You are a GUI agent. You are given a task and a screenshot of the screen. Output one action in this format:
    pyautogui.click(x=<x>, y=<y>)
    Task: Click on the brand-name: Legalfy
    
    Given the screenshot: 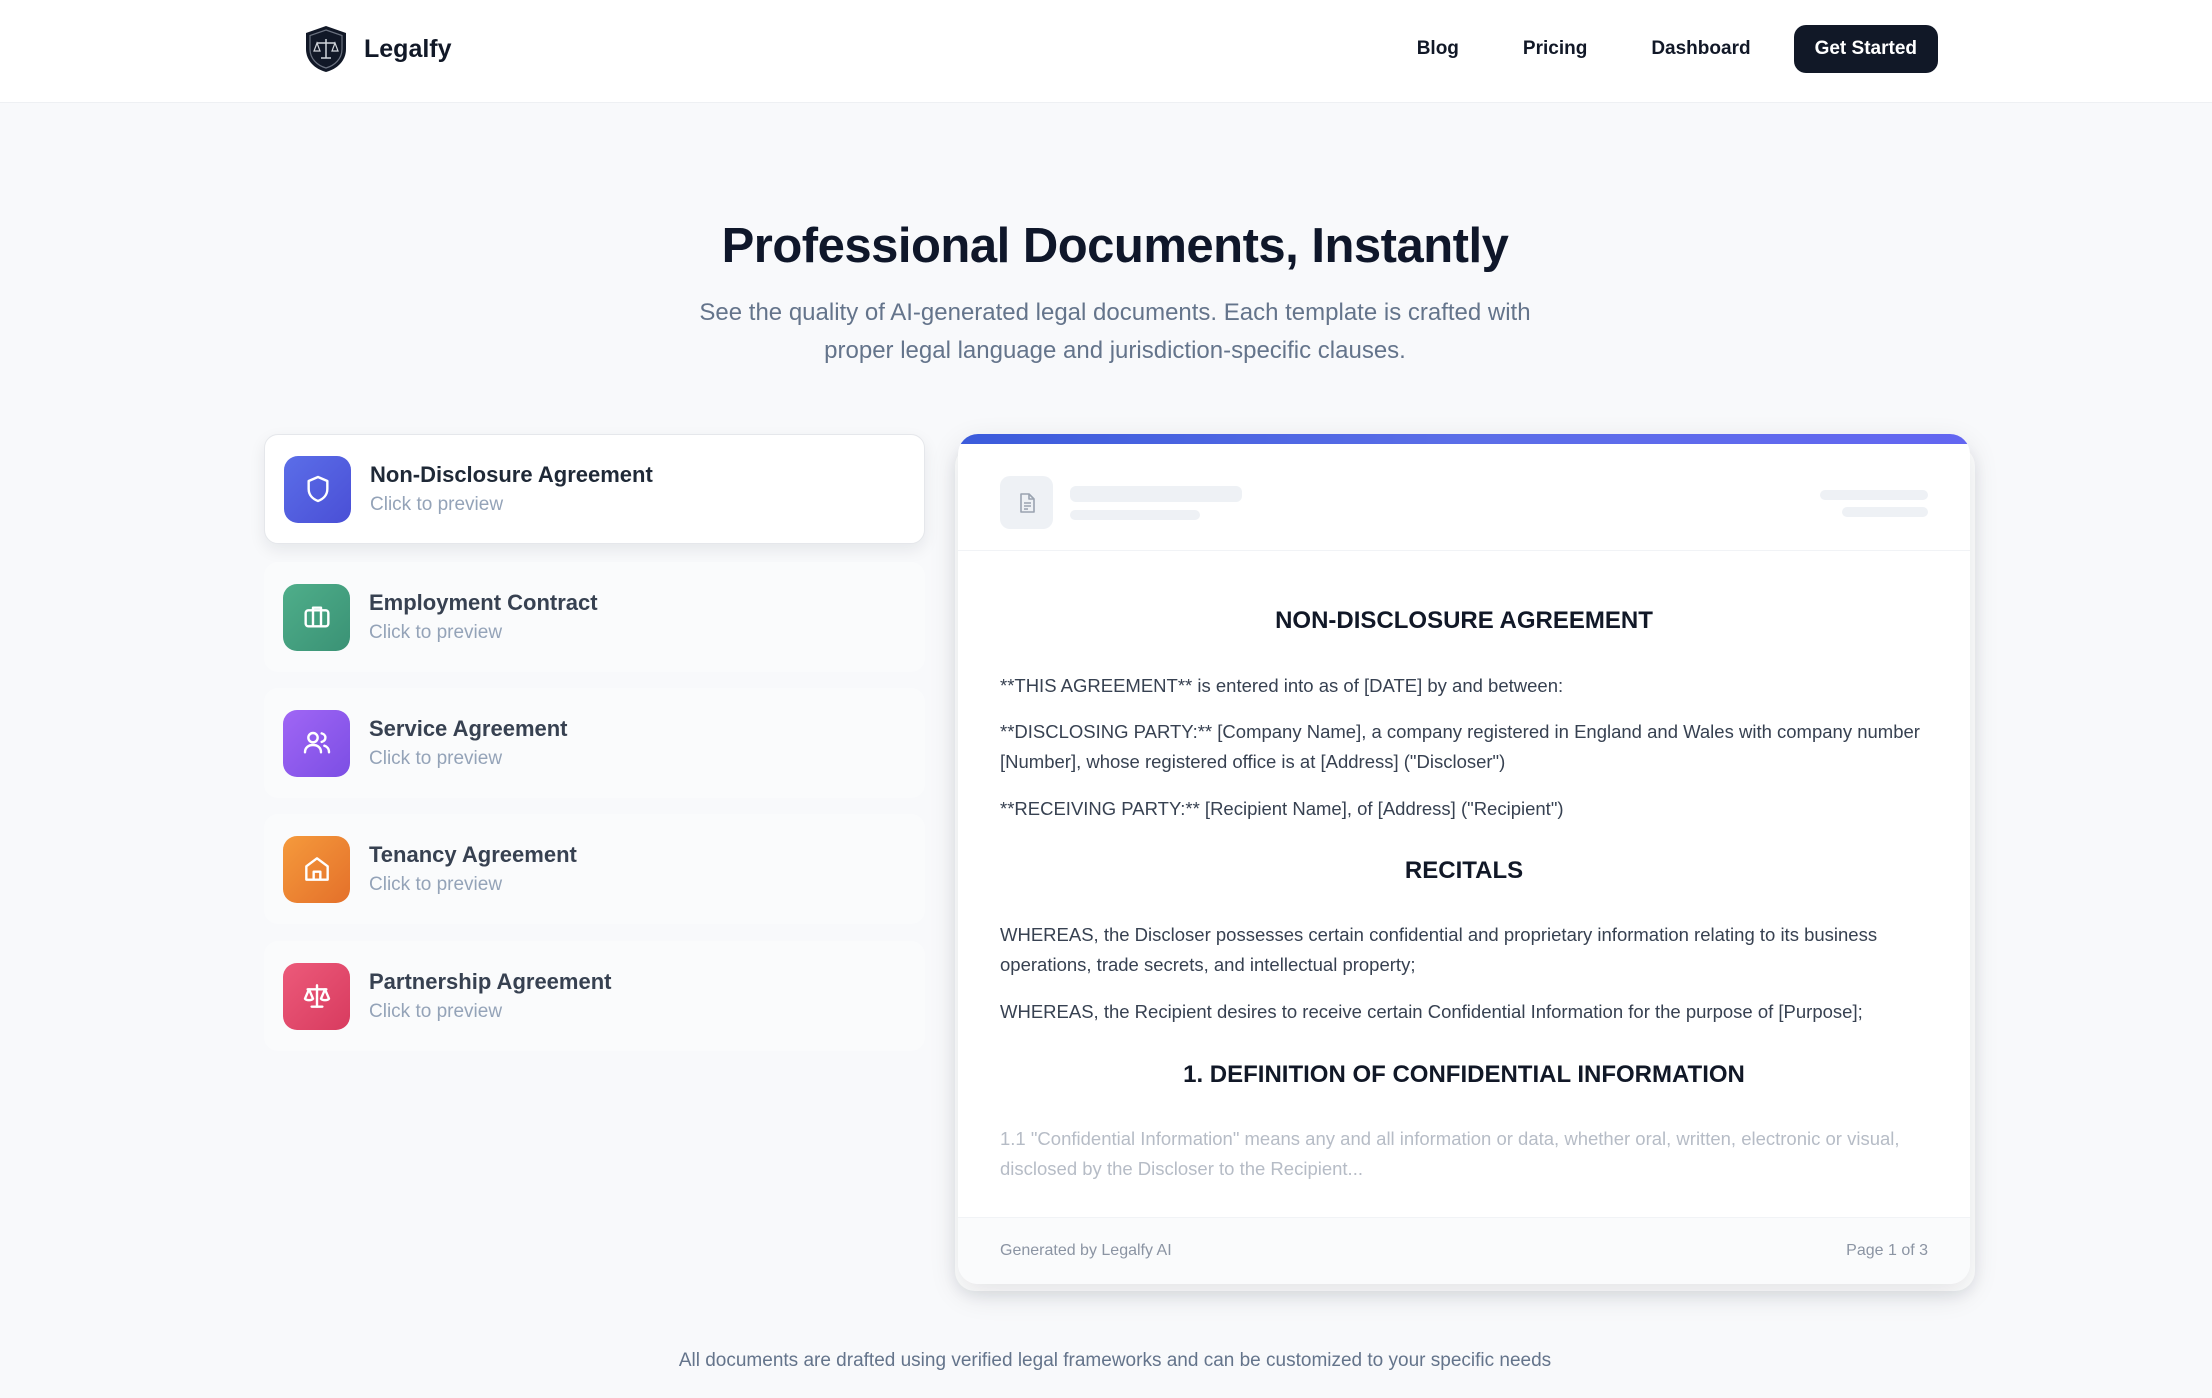 What is the action you would take?
    pyautogui.click(x=408, y=48)
    